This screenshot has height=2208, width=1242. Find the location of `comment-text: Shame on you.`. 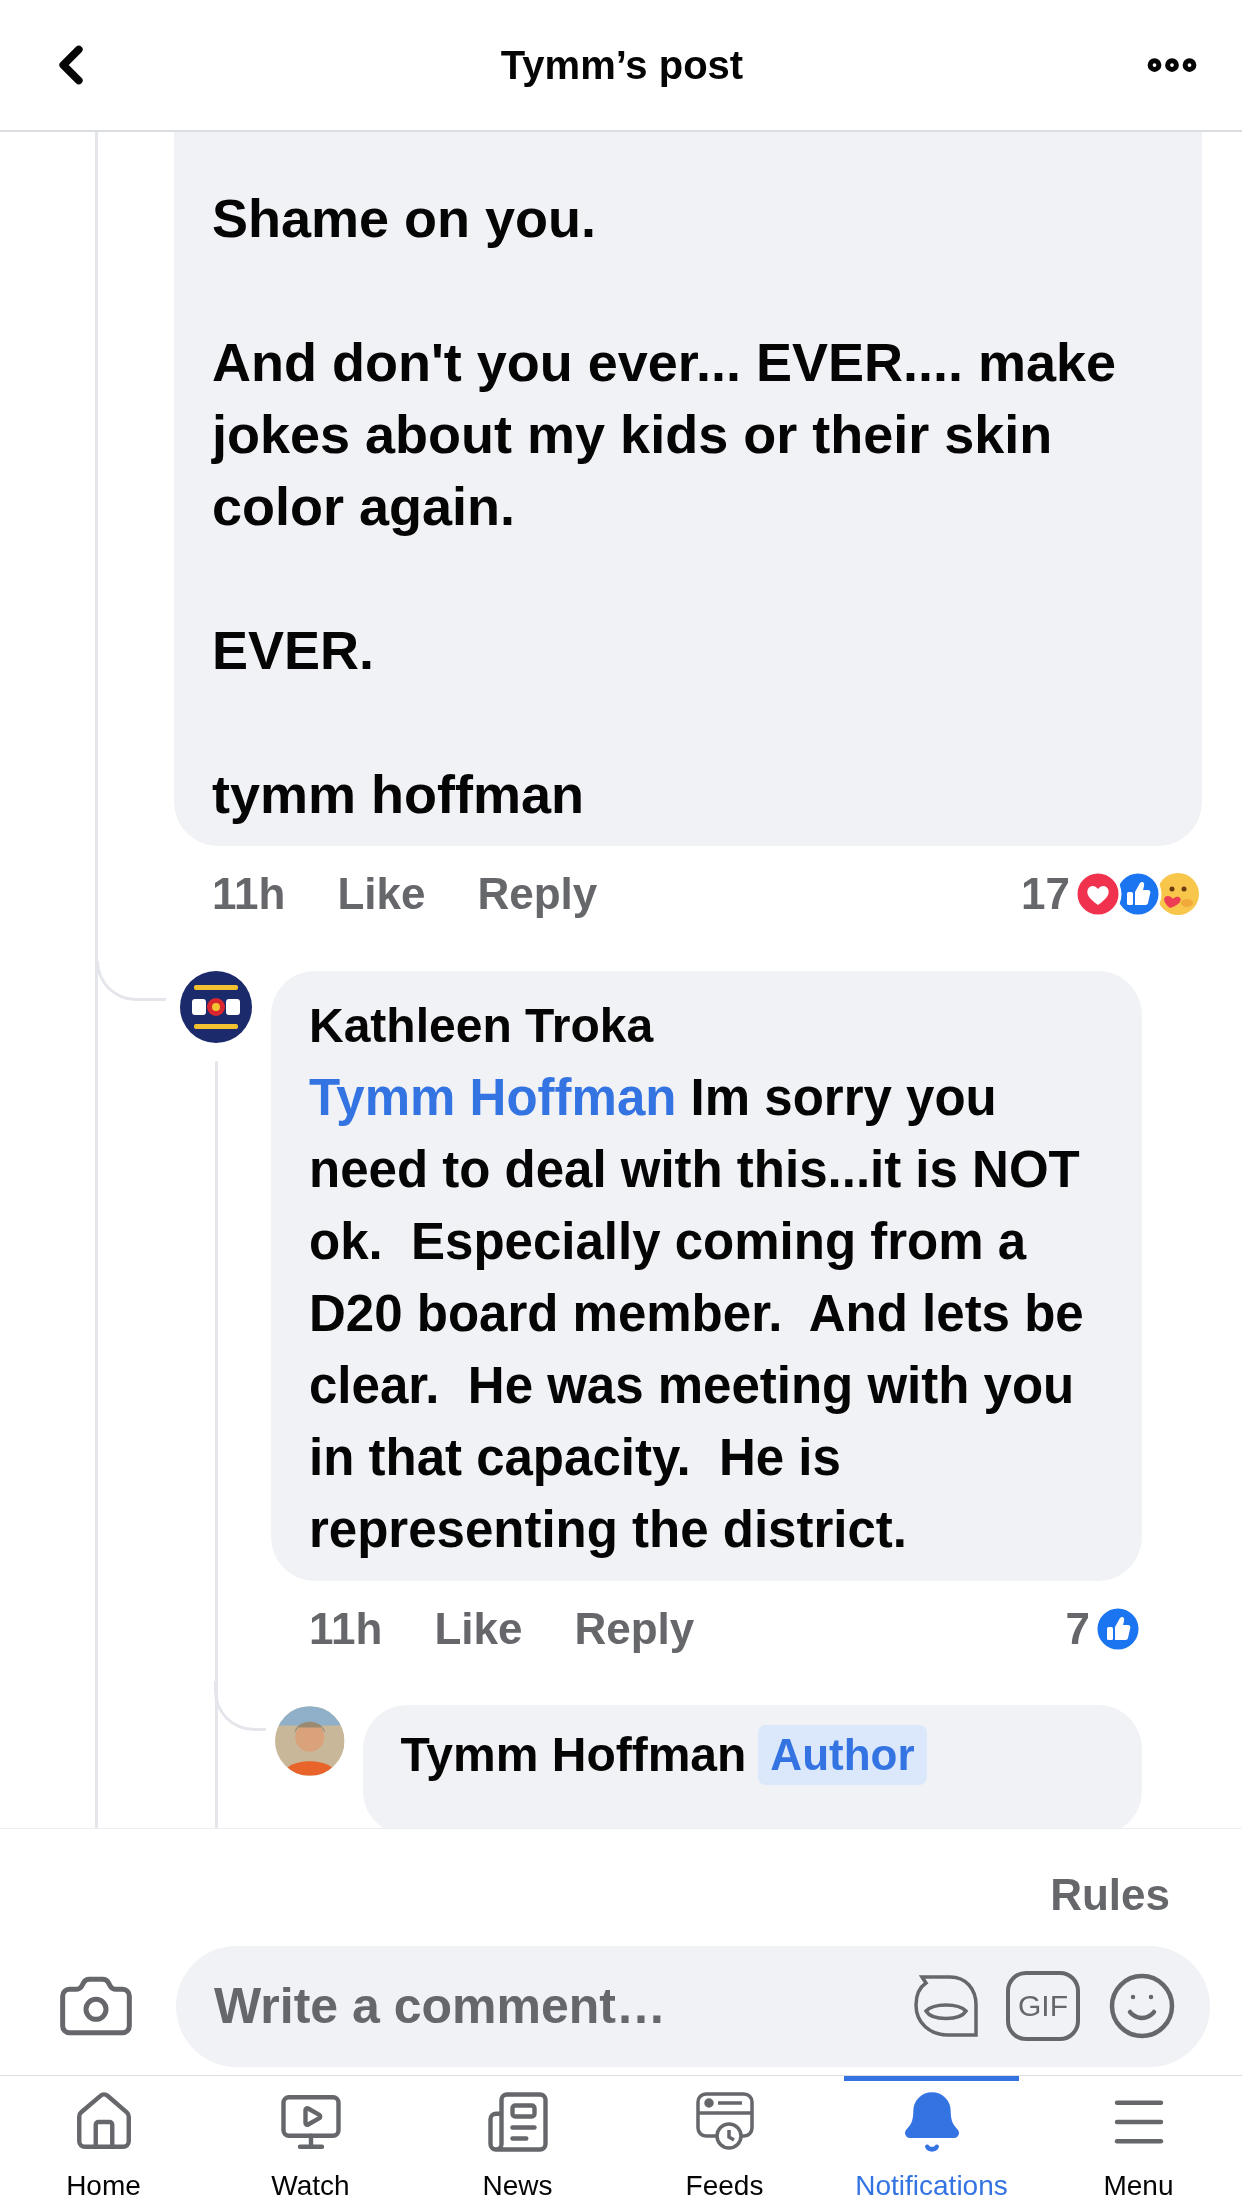

comment-text: Shame on you. is located at coordinates (405, 218).